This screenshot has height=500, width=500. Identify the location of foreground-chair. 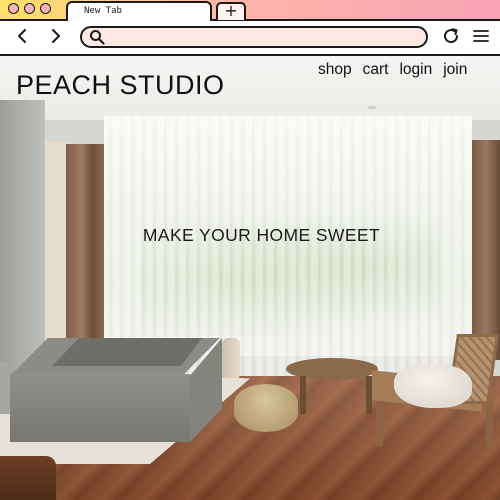
(28, 478).